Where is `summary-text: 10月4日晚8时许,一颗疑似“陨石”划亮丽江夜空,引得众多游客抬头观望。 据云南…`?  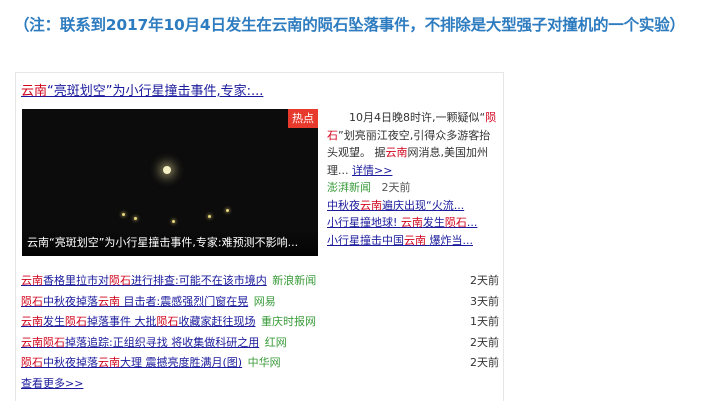
summary-text: 10月4日晚8时许,一颗疑似“陨石”划亮丽江夜空,引得众多游客抬头观望。 据云南… is located at coordinates (413, 144).